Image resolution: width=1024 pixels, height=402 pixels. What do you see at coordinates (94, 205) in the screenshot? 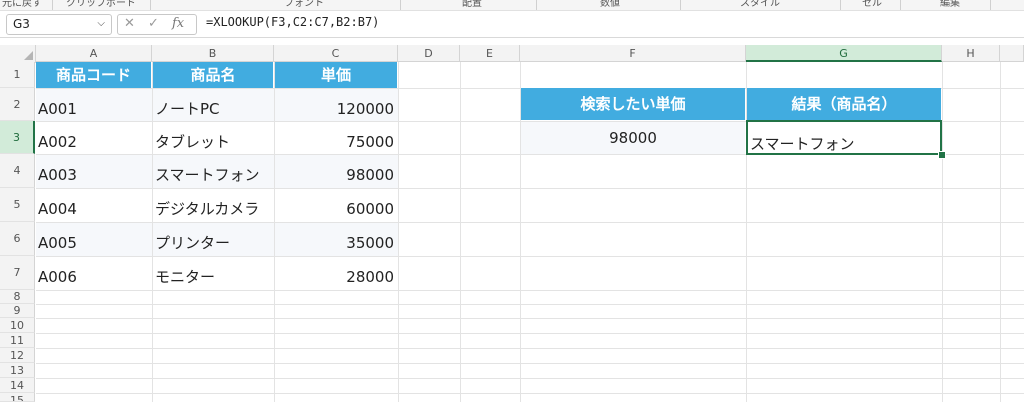
I see `cell-a5: A004` at bounding box center [94, 205].